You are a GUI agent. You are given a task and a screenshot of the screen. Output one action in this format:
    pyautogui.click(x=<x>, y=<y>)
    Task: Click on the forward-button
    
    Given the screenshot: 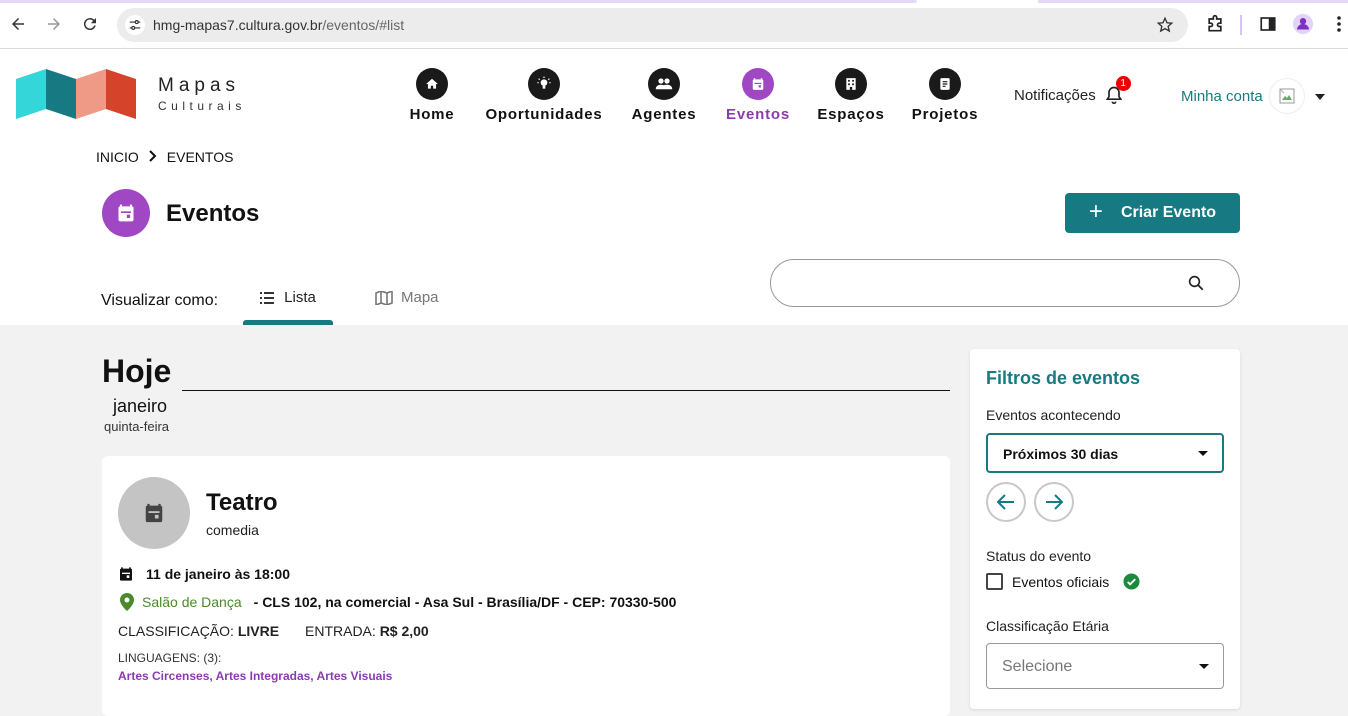 What is the action you would take?
    pyautogui.click(x=54, y=24)
    